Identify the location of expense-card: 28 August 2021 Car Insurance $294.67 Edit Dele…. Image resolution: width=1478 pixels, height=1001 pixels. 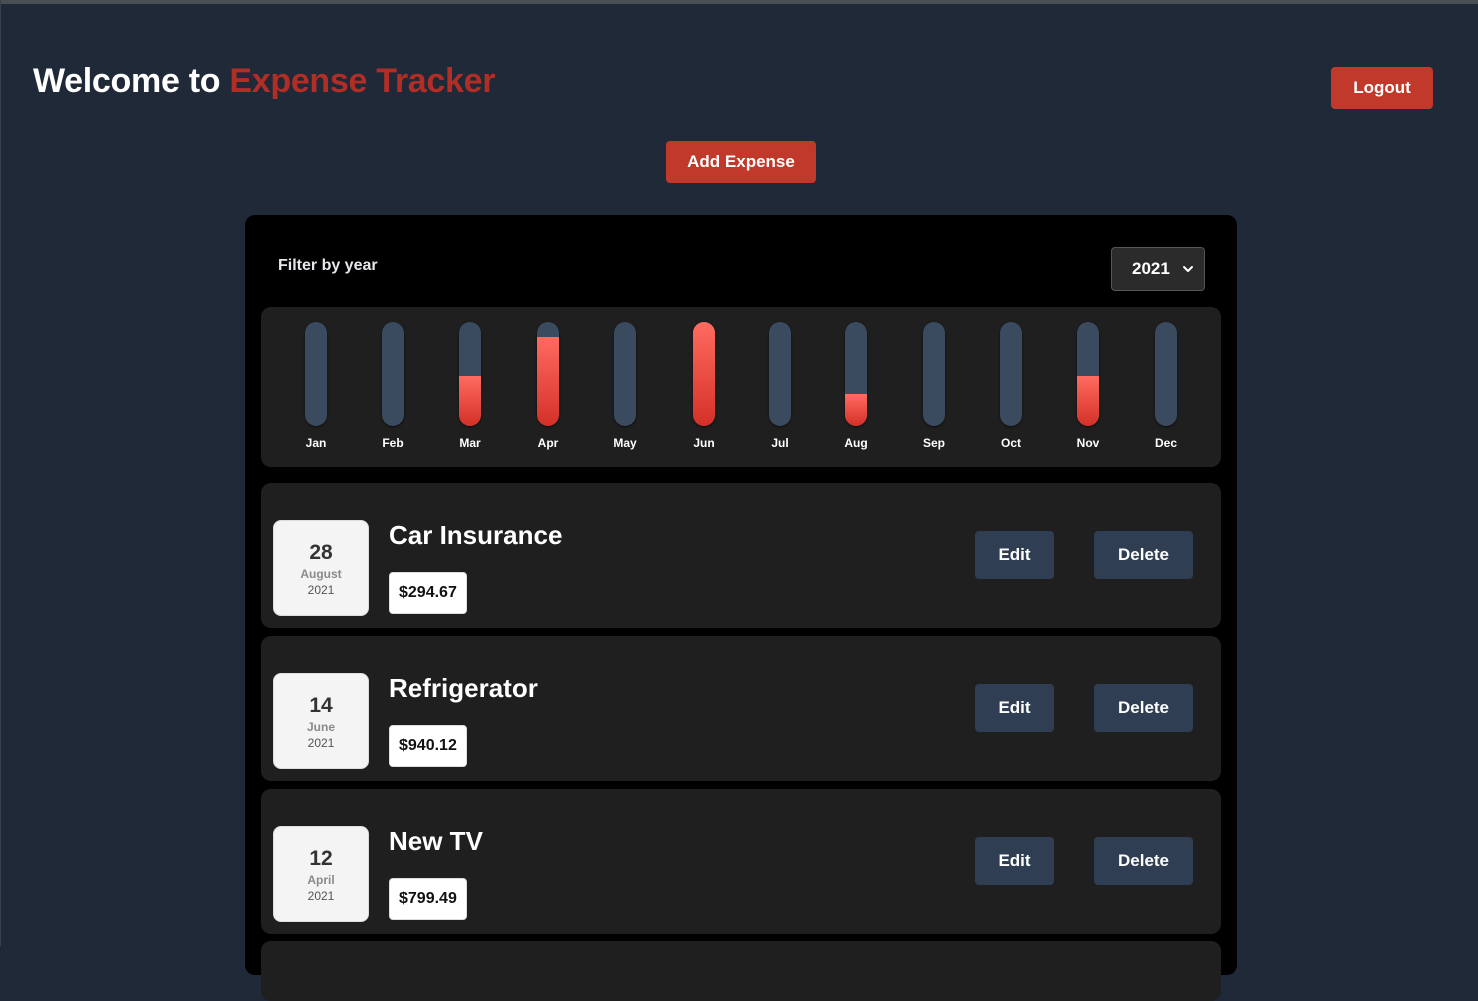
(741, 555).